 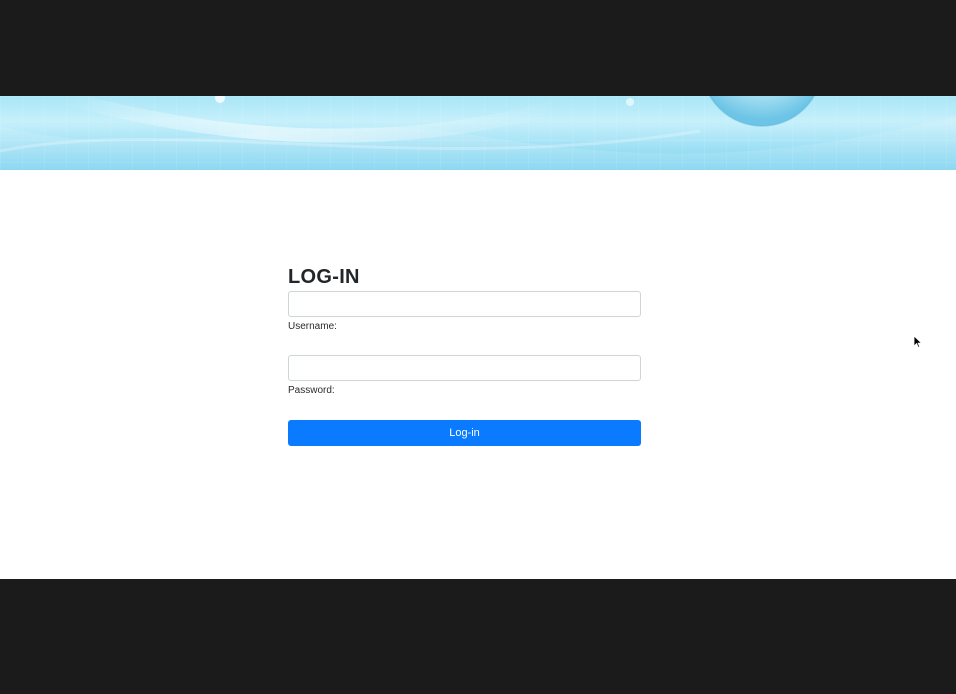 I want to click on login-form: LOG-IN Username: Password: Log-in, so click(x=464, y=355).